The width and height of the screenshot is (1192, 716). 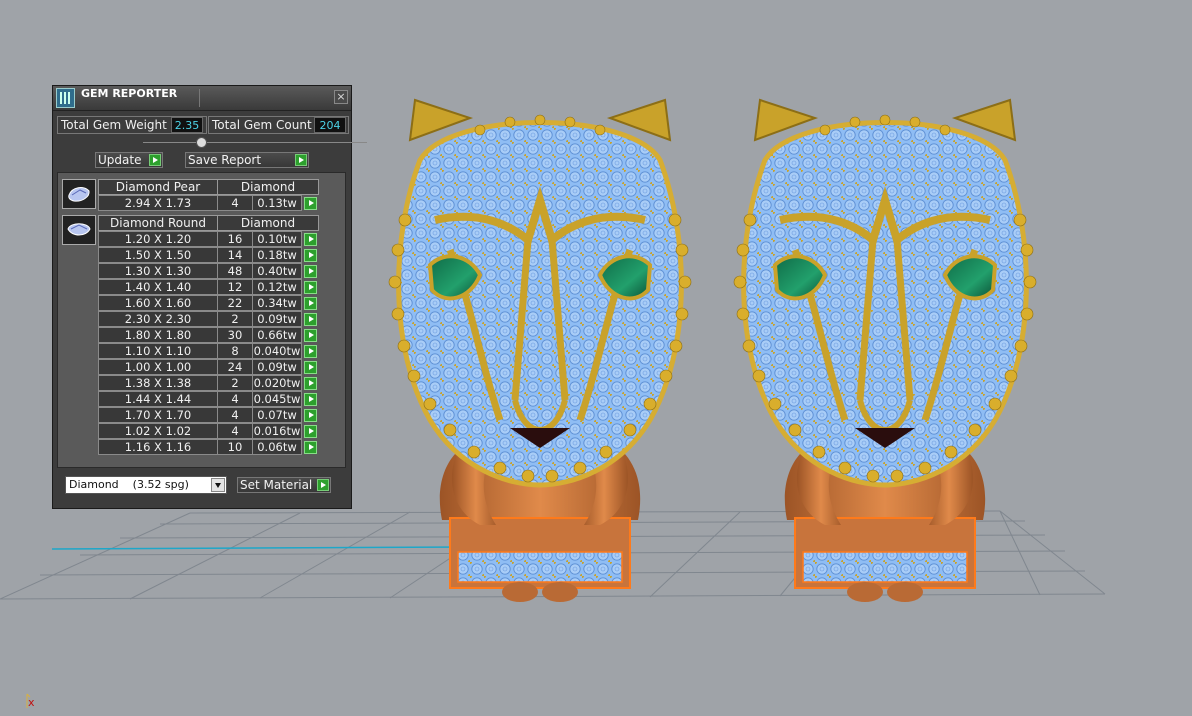 What do you see at coordinates (276, 485) in the screenshot?
I see `set-material-label: Set Material` at bounding box center [276, 485].